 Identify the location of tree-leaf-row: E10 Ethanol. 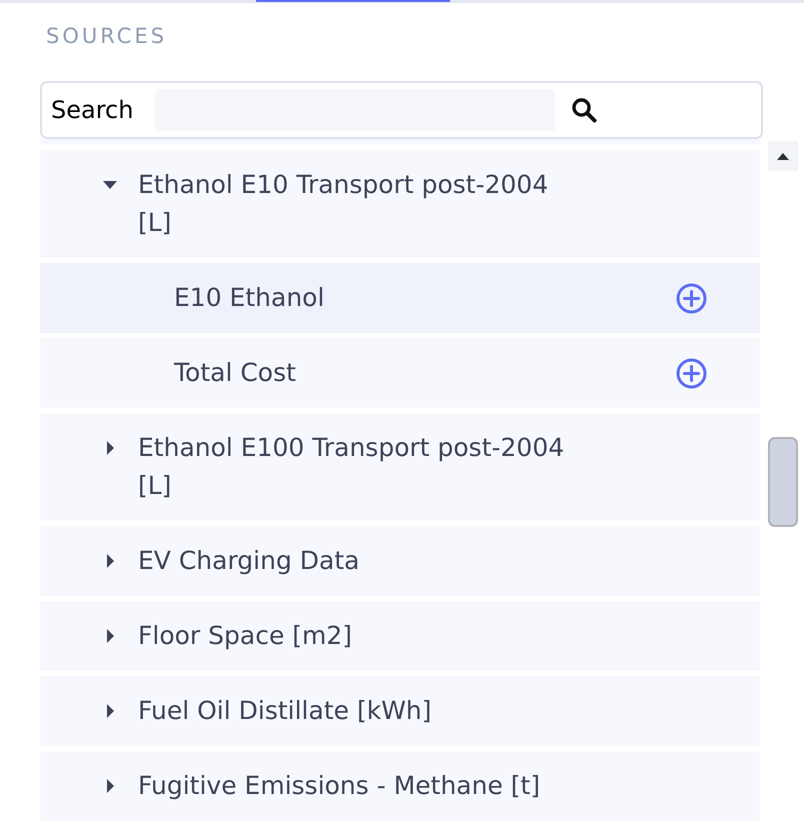
(400, 298).